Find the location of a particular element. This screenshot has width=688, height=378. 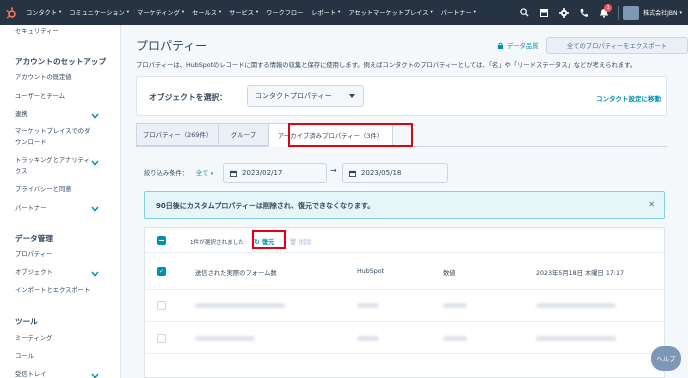

nav-item-label: コンタクト is located at coordinates (41, 13).